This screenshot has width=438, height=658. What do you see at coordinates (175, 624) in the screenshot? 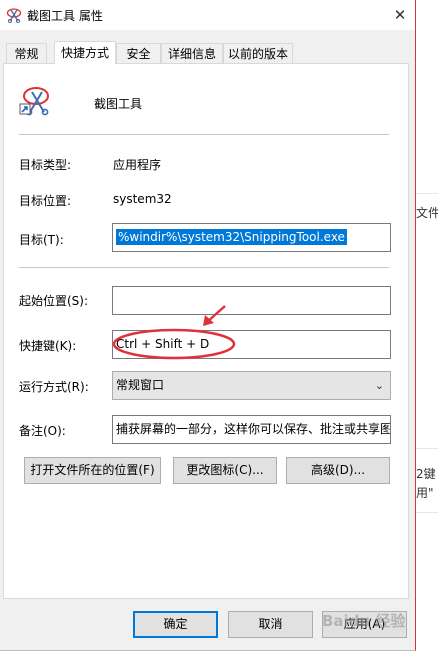
I see `ok-button: 确定` at bounding box center [175, 624].